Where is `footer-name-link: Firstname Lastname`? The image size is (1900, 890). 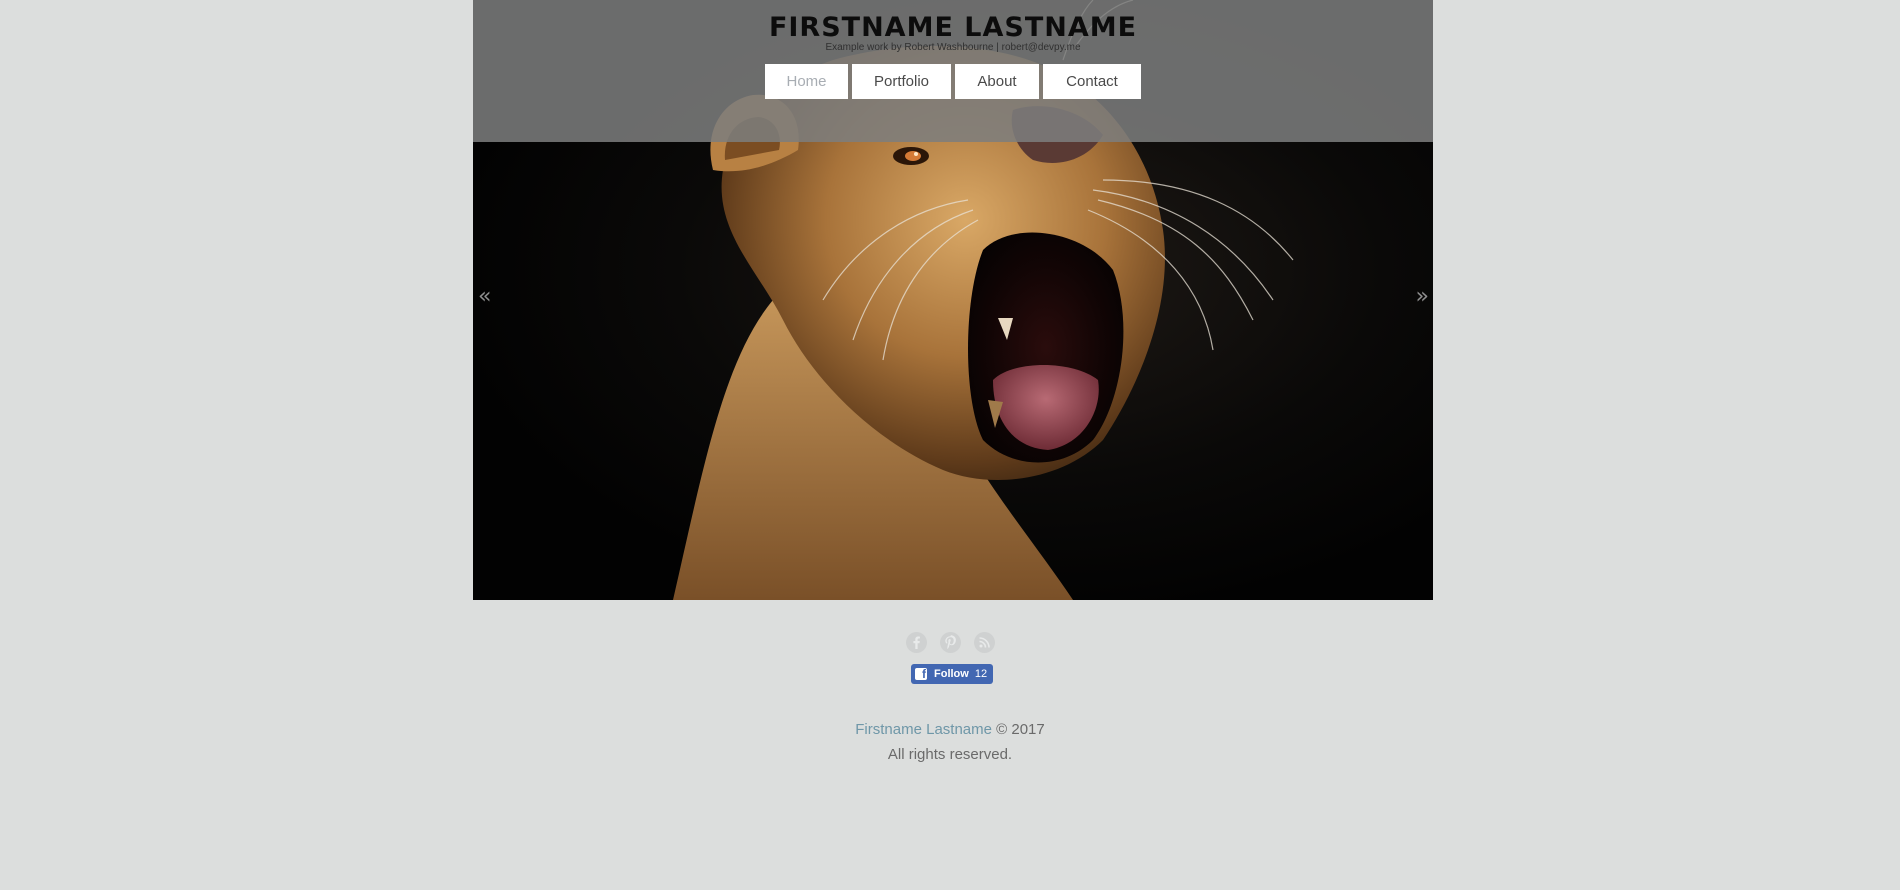 footer-name-link: Firstname Lastname is located at coordinates (923, 729).